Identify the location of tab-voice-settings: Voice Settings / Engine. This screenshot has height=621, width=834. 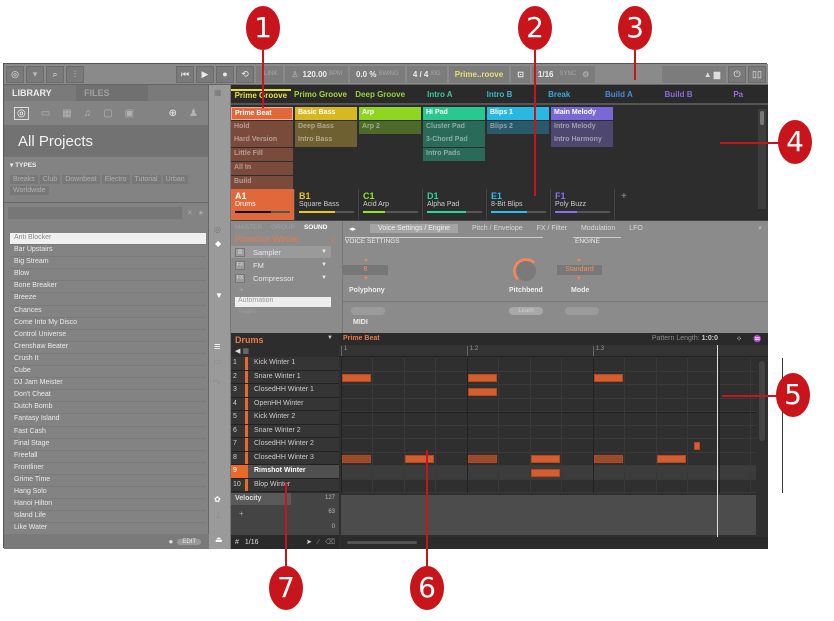
(414, 228).